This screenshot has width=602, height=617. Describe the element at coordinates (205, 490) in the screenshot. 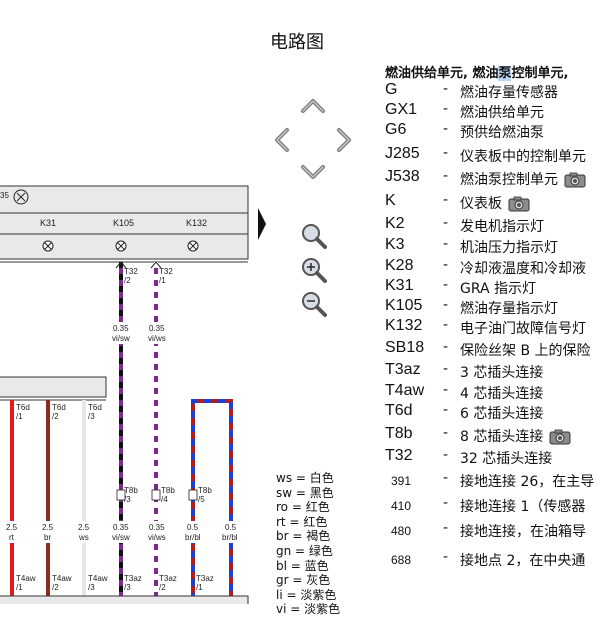

I see `conn-t8b-5-name: T8b` at that location.